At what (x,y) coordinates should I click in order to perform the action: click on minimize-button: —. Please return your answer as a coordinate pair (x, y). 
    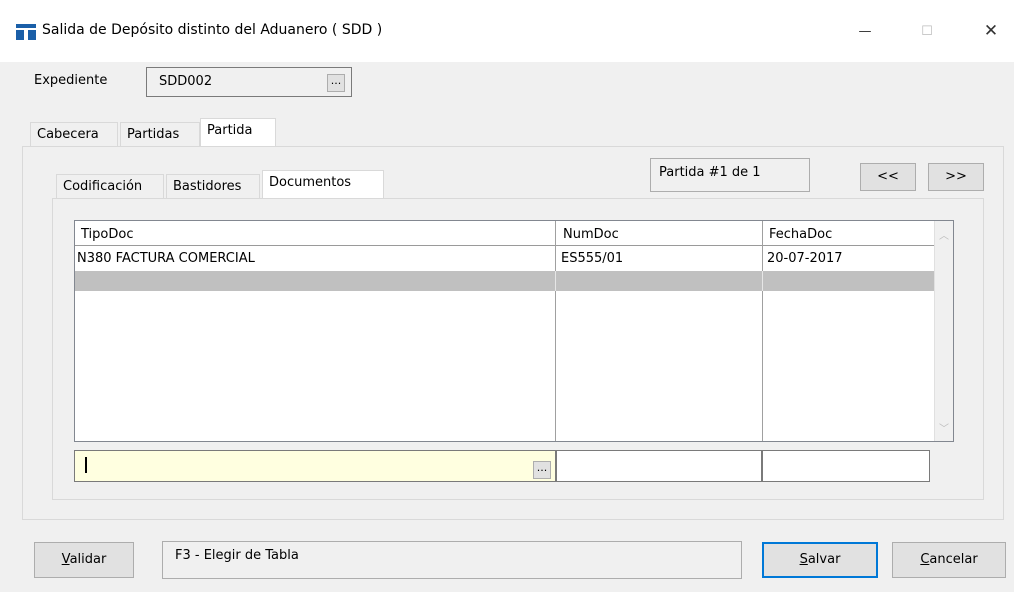
    Looking at the image, I should click on (865, 31).